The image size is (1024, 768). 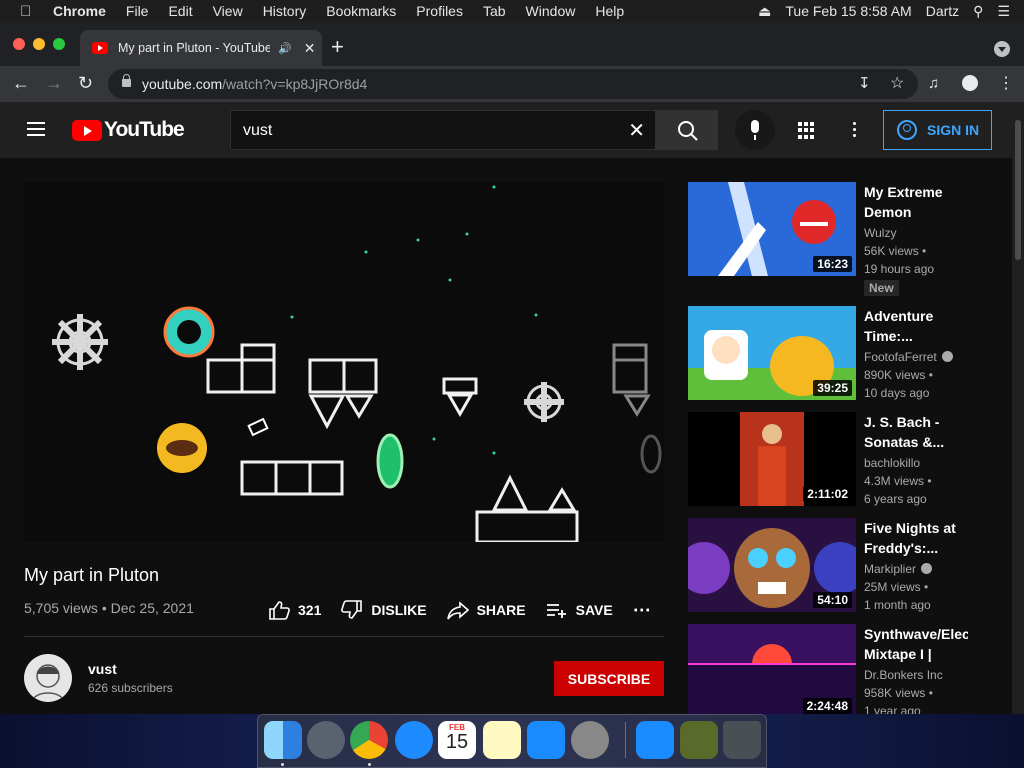 I want to click on eject-icon: ⏏, so click(x=764, y=11).